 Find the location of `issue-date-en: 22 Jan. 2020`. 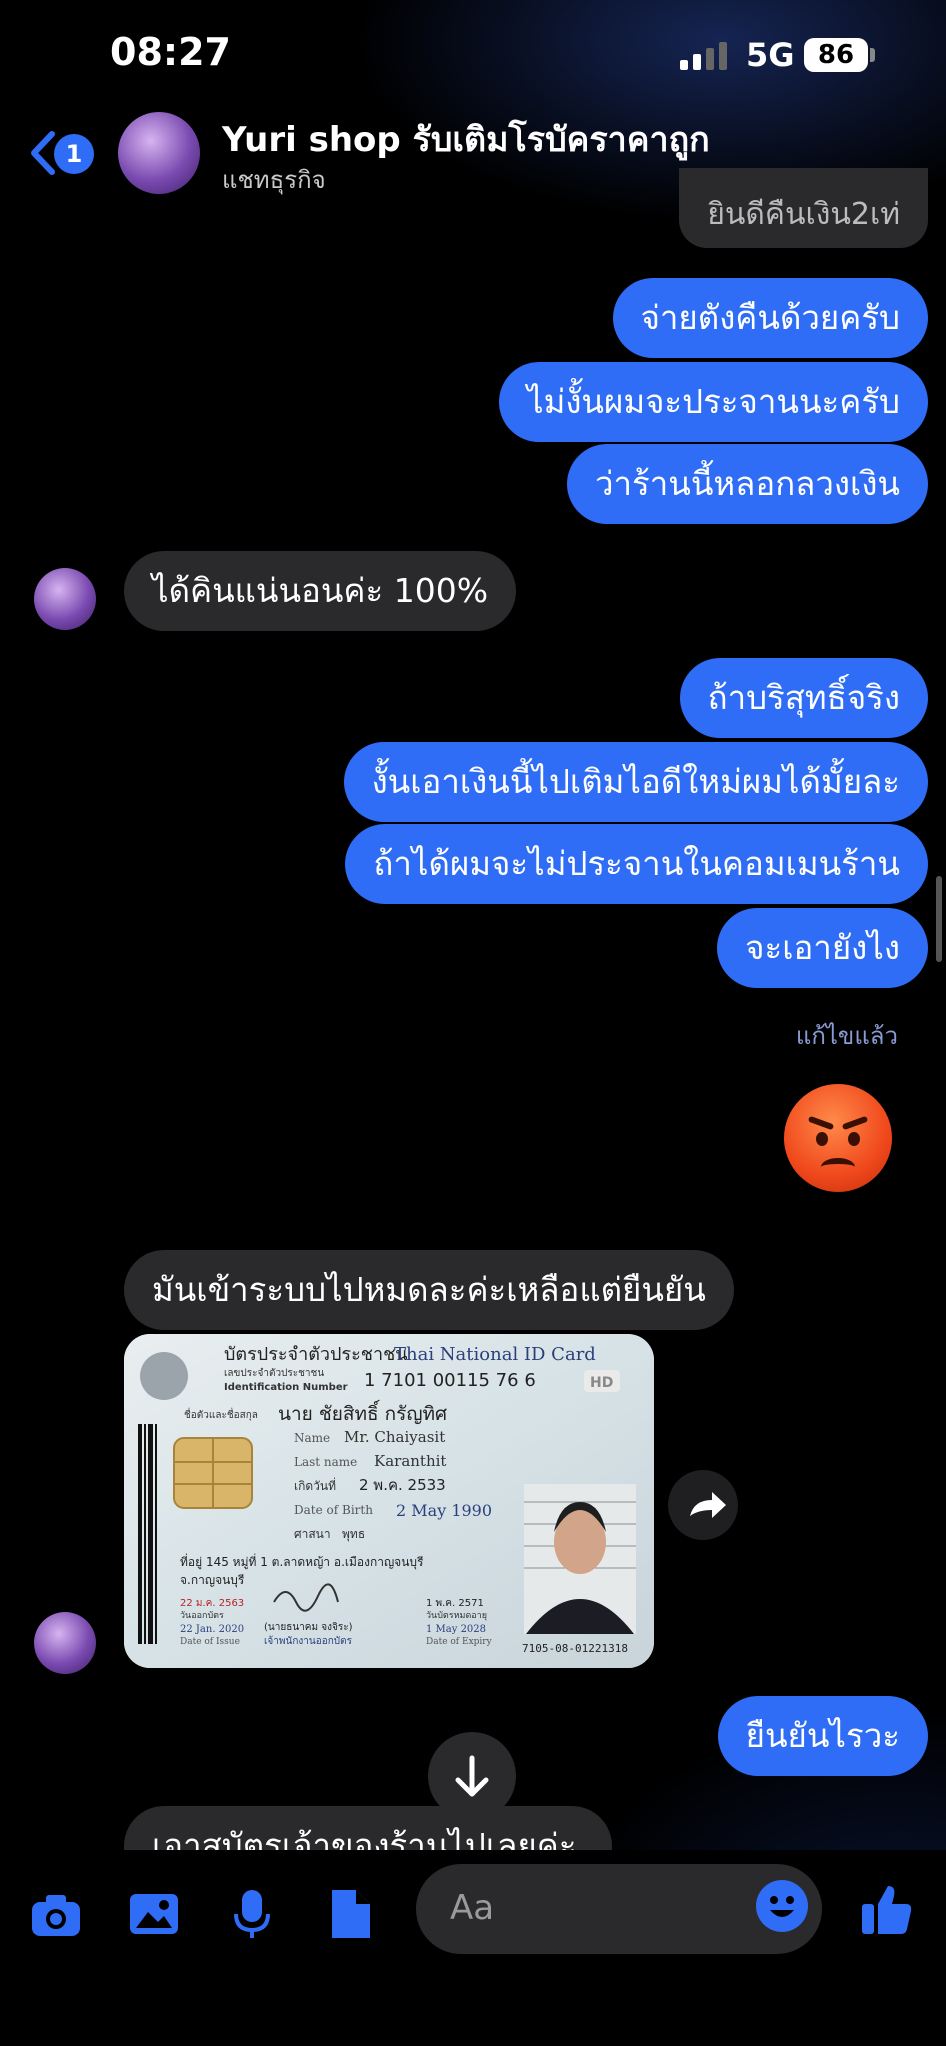

issue-date-en: 22 Jan. 2020 is located at coordinates (212, 1629).